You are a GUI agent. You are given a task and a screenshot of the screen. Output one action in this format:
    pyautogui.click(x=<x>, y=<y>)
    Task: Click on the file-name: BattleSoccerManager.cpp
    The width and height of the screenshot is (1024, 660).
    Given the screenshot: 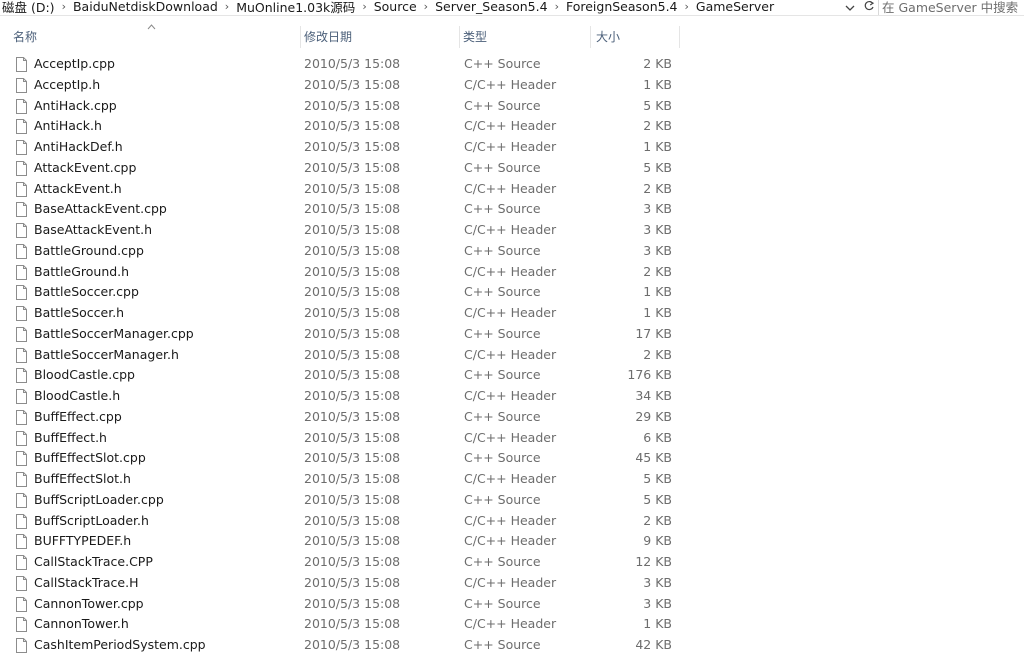 What is the action you would take?
    pyautogui.click(x=114, y=333)
    